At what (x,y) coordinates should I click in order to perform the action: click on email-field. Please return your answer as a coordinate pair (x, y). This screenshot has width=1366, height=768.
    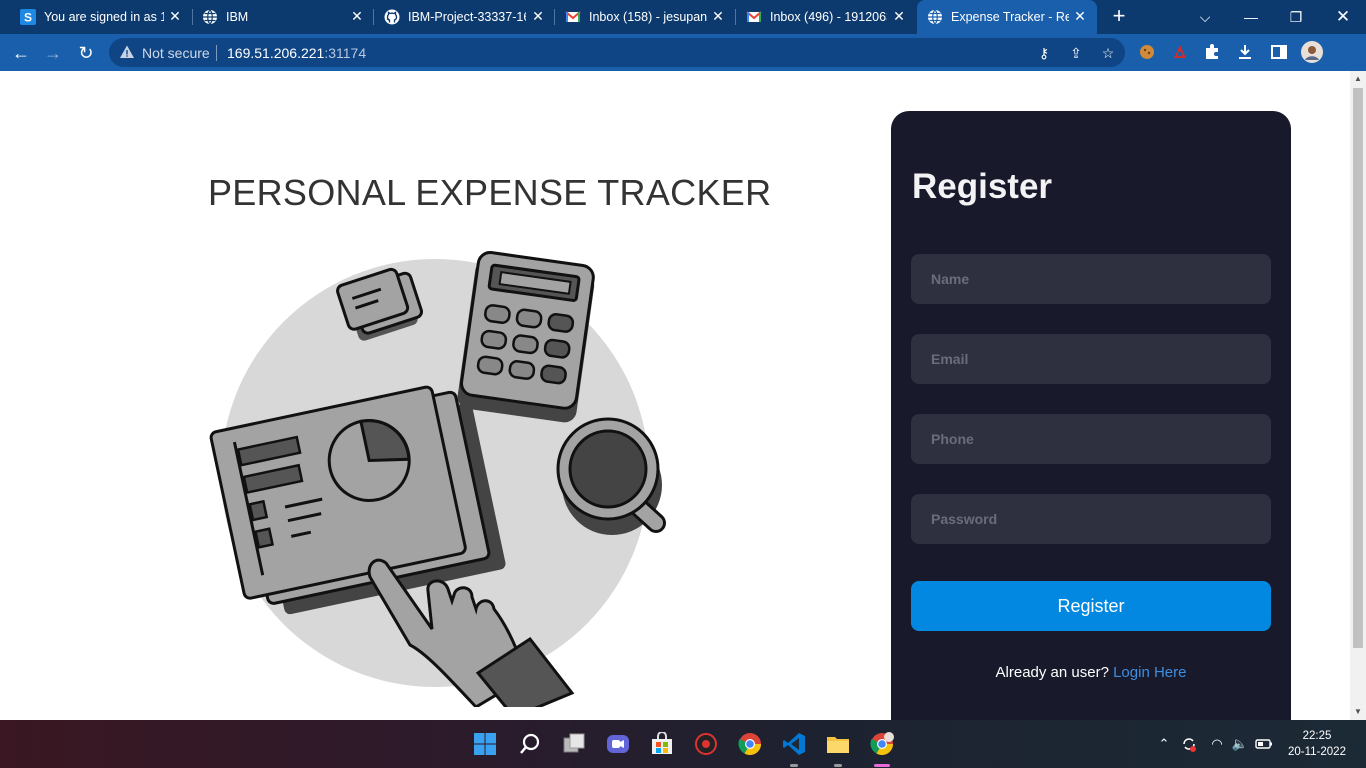
    Looking at the image, I should click on (1091, 359).